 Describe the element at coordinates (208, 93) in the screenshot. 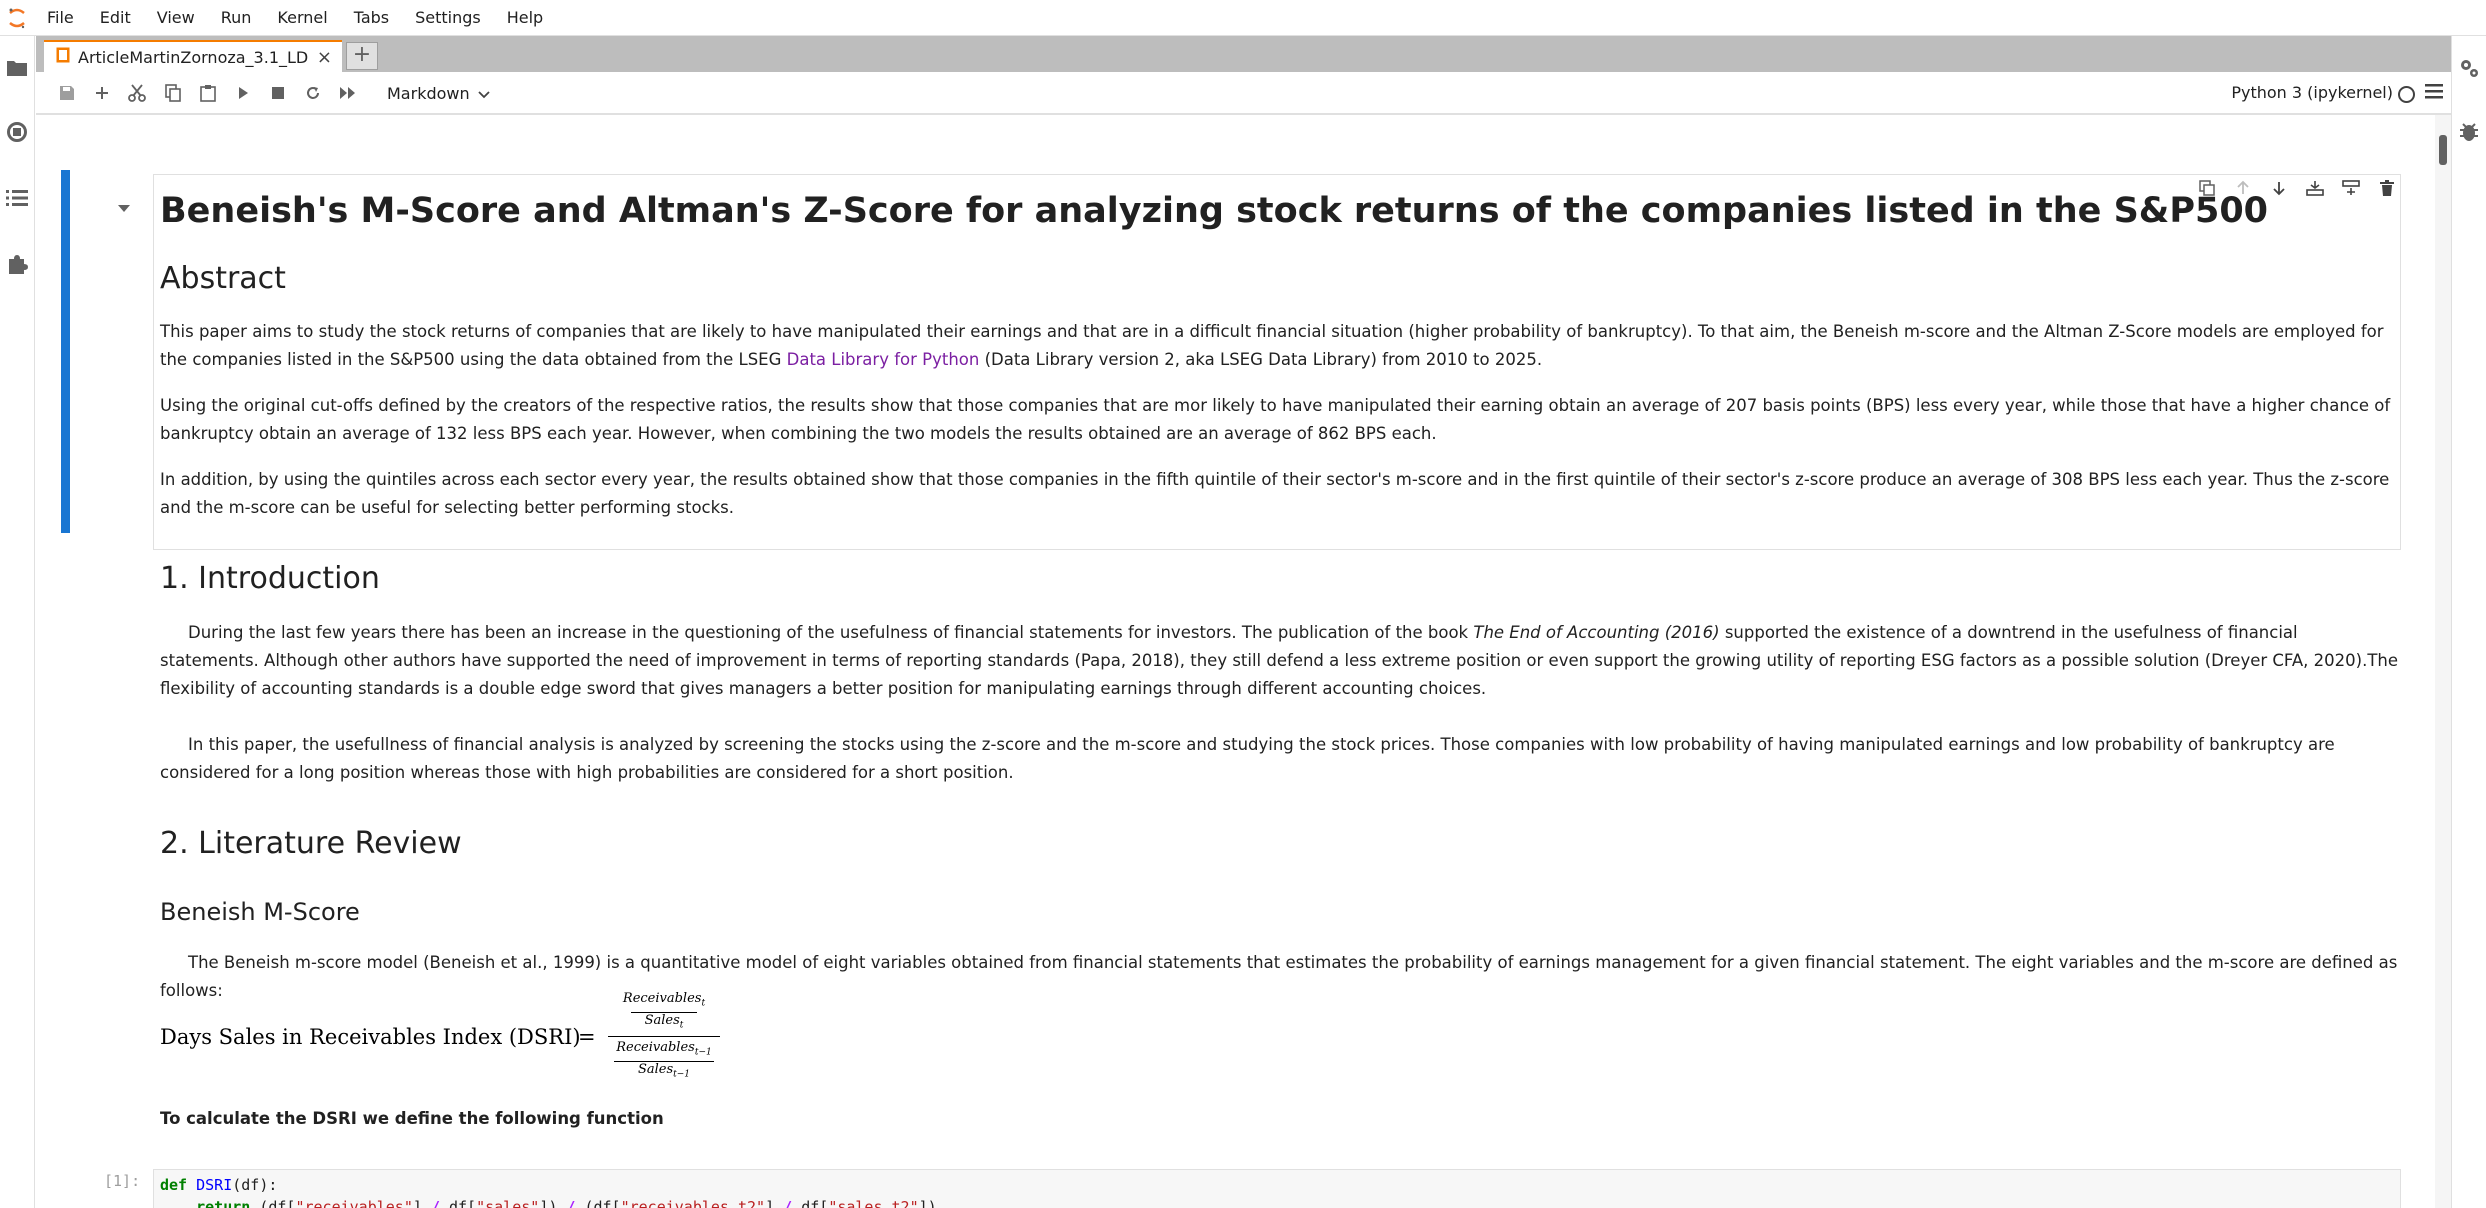

I see `paste-icon` at that location.